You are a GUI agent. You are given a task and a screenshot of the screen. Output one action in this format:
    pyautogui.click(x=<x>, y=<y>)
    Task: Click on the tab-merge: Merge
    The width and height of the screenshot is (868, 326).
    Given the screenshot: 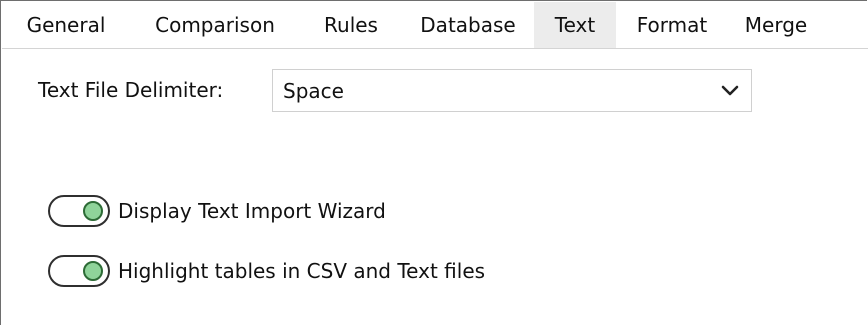 What is the action you would take?
    pyautogui.click(x=776, y=25)
    